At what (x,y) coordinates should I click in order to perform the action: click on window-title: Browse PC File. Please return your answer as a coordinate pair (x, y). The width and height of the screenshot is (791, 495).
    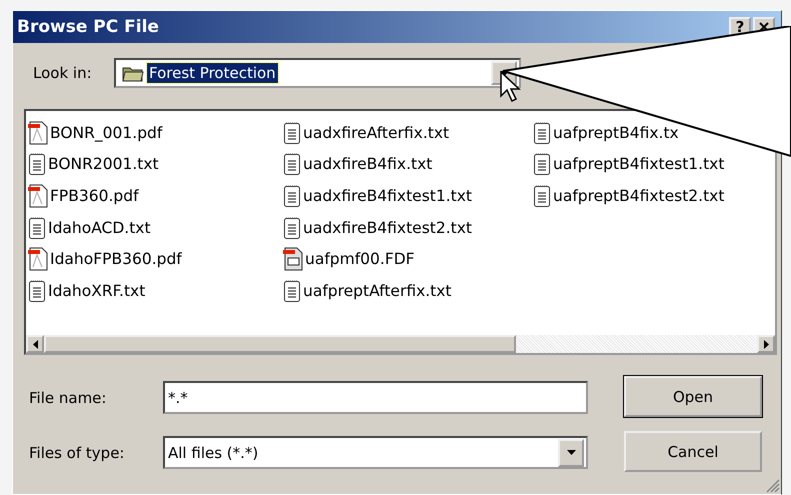
    Looking at the image, I should click on (88, 27).